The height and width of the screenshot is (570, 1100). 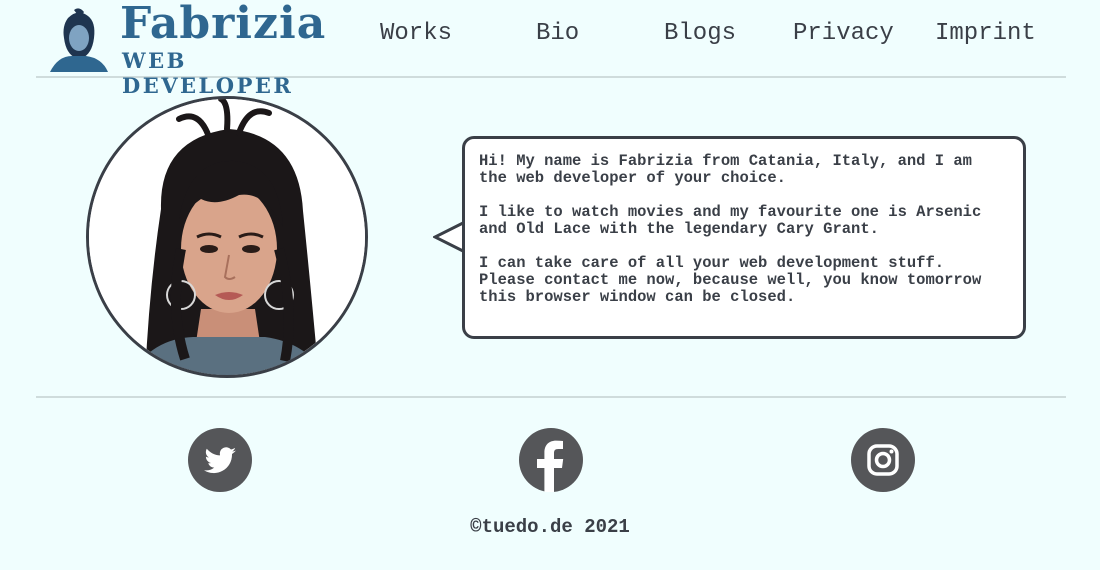 What do you see at coordinates (79, 40) in the screenshot?
I see `logo-portrait-icon` at bounding box center [79, 40].